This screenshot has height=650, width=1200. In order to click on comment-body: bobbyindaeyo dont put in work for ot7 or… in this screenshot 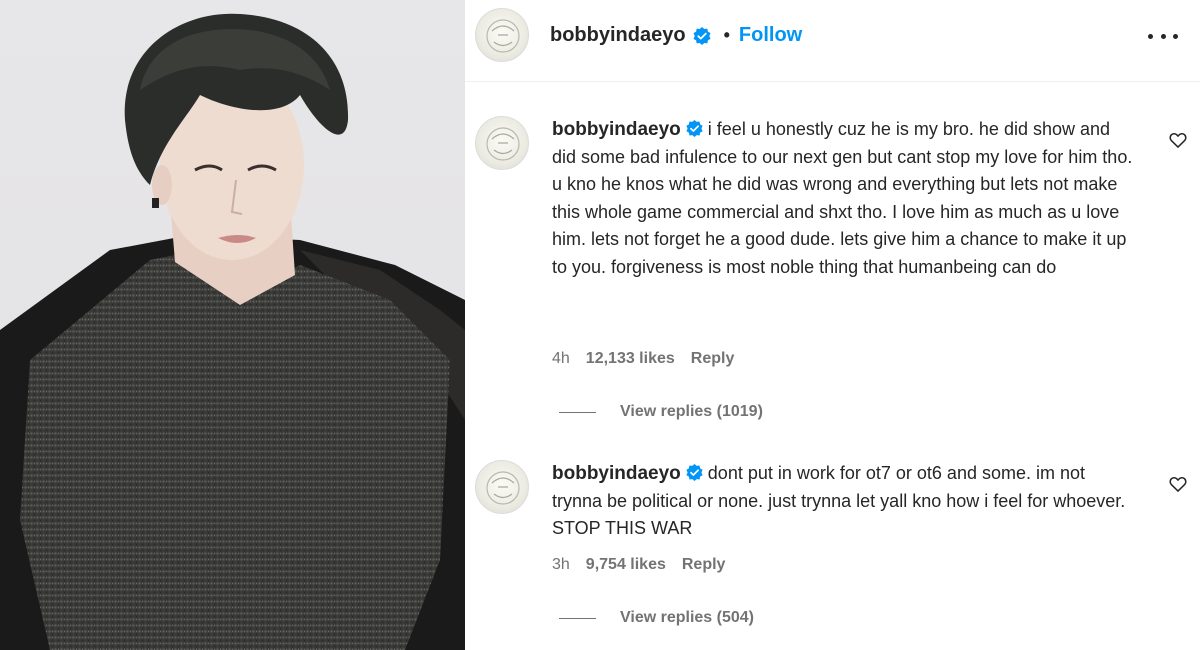, I will do `click(844, 501)`.